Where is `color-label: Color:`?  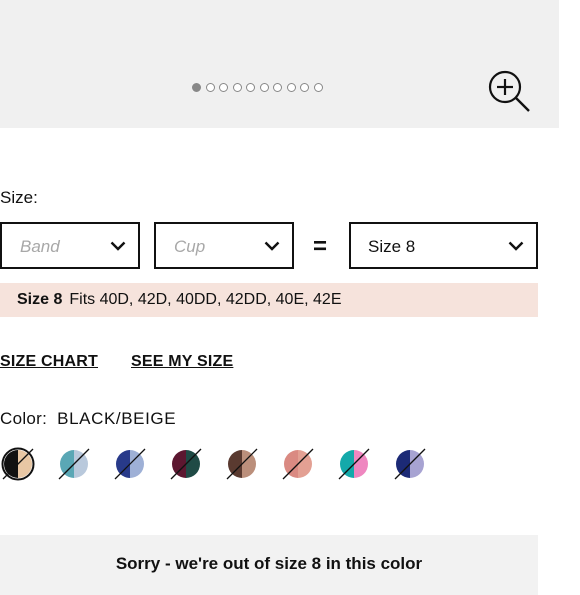
color-label: Color: is located at coordinates (24, 418).